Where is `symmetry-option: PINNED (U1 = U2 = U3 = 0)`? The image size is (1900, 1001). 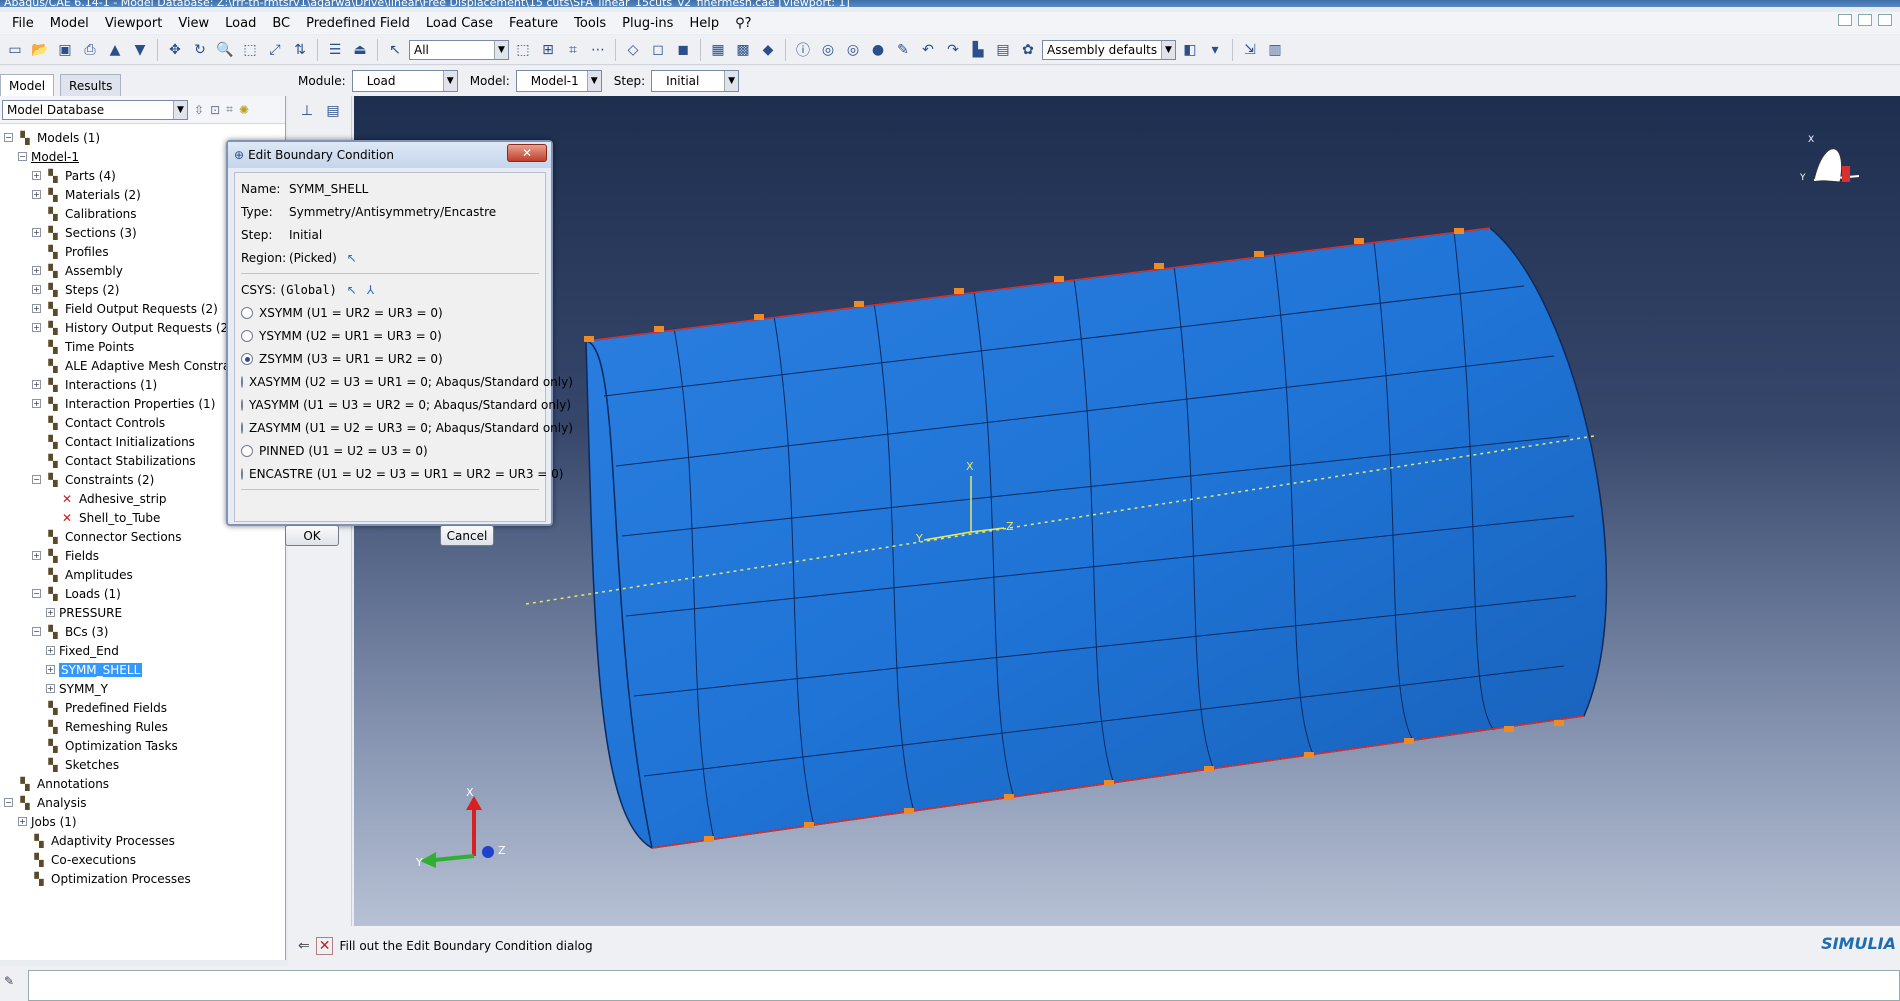
symmetry-option: PINNED (U1 = U2 = U3 = 0) is located at coordinates (390, 450).